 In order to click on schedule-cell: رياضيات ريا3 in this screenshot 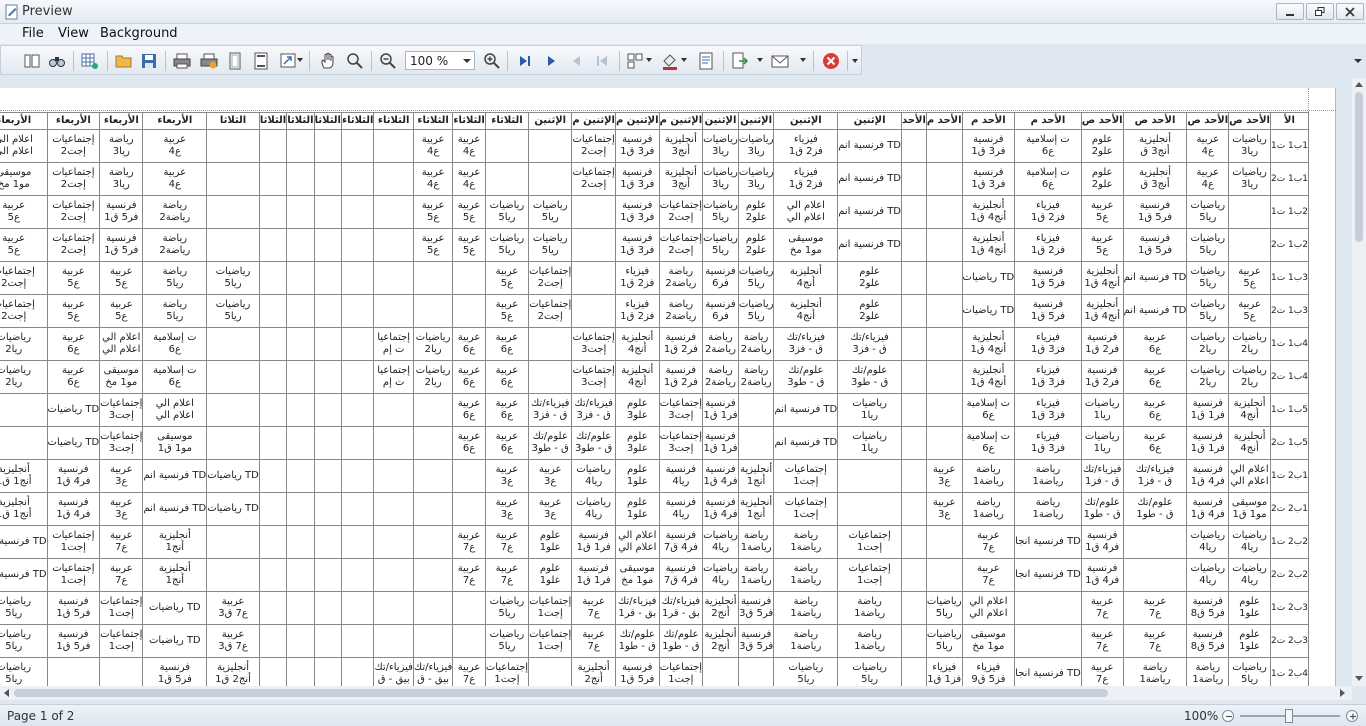, I will do `click(1249, 146)`.